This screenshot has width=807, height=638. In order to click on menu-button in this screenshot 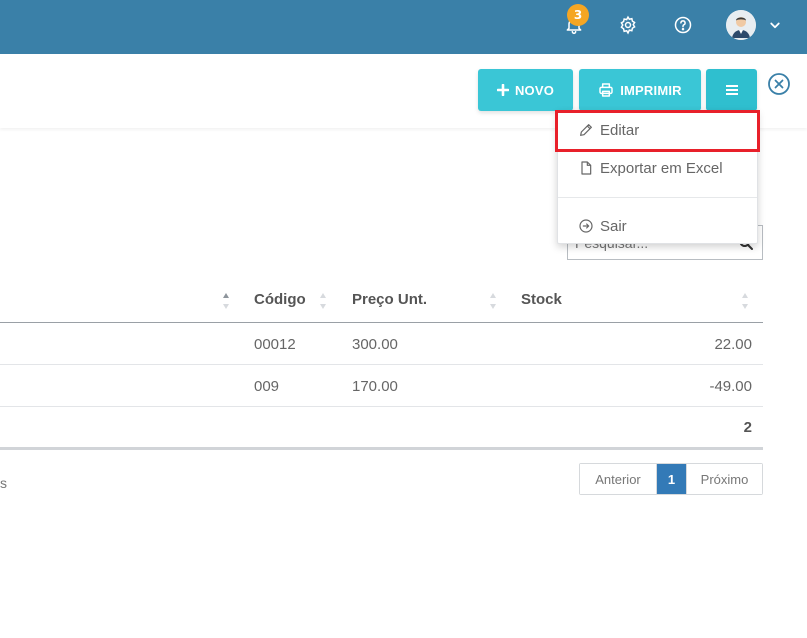, I will do `click(731, 90)`.